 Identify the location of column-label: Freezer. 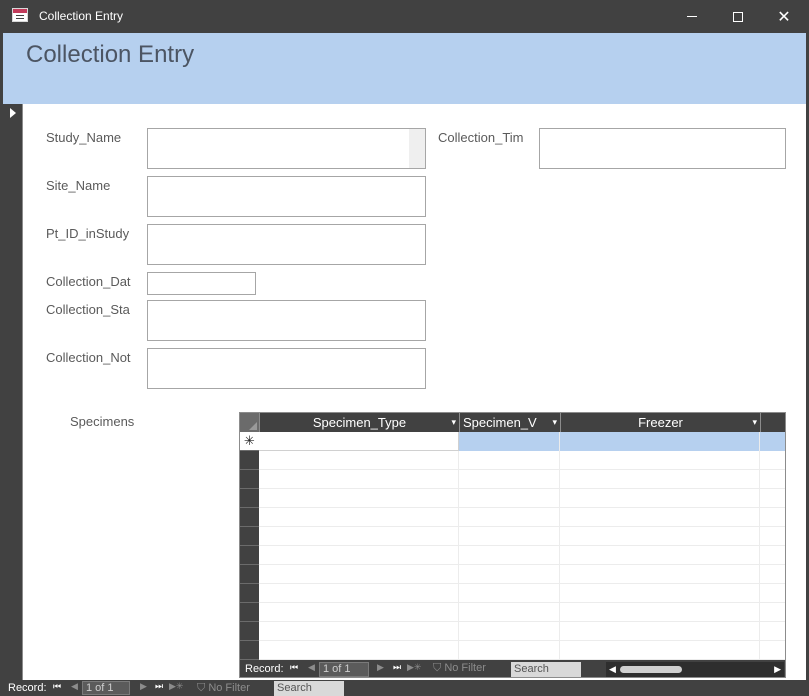
(660, 422).